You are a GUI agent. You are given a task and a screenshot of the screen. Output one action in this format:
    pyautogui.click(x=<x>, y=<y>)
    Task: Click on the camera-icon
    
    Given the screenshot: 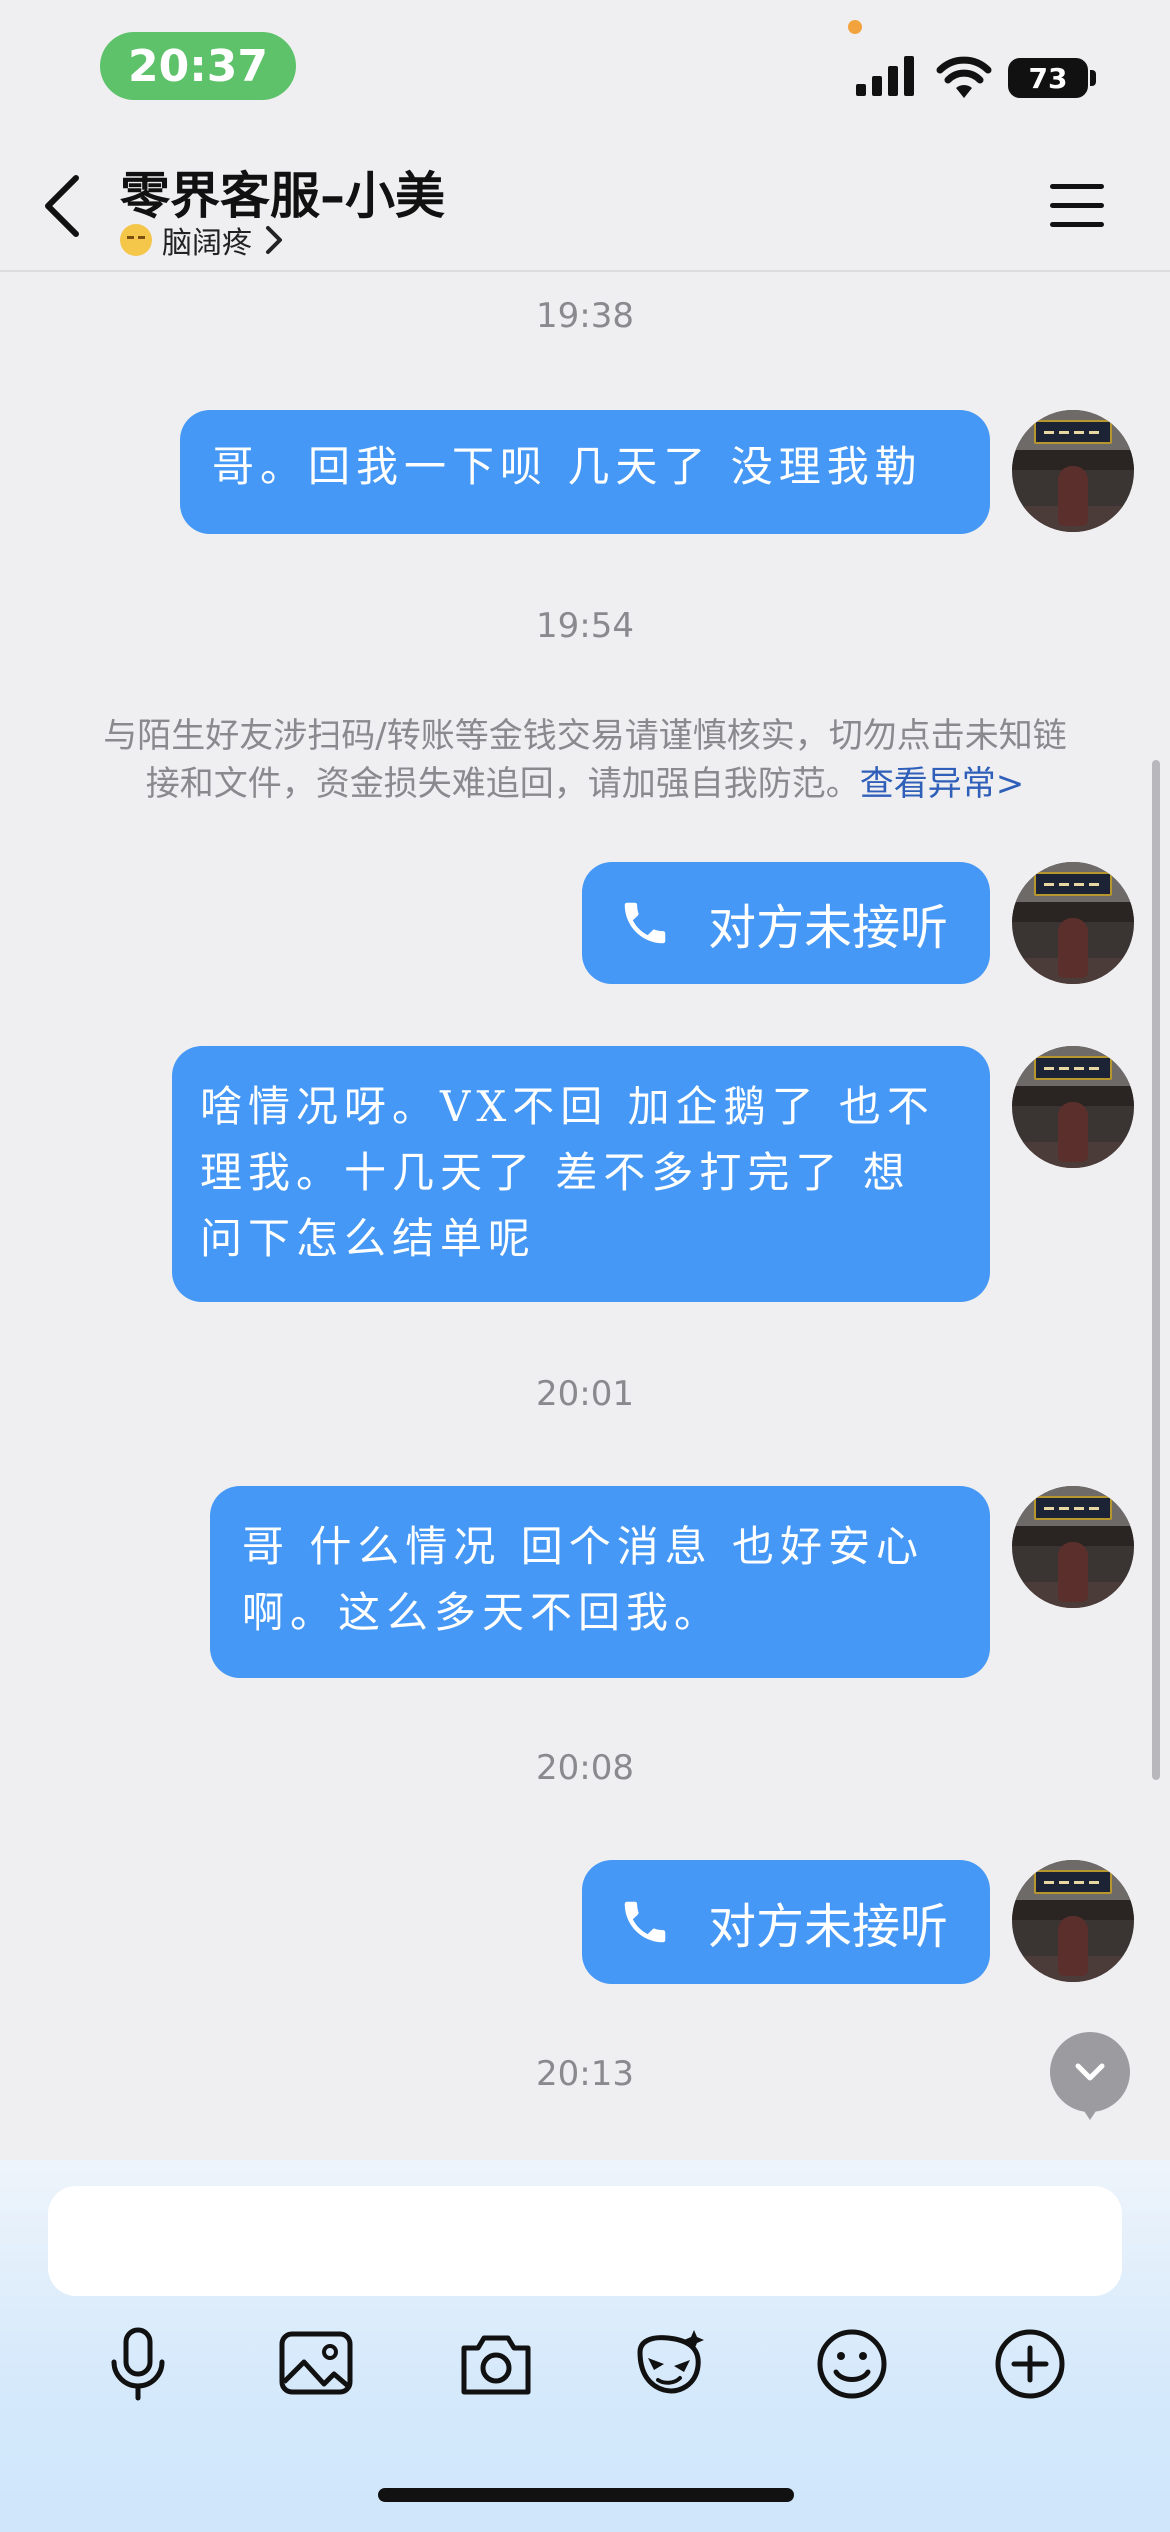 What is the action you would take?
    pyautogui.click(x=496, y=2365)
    